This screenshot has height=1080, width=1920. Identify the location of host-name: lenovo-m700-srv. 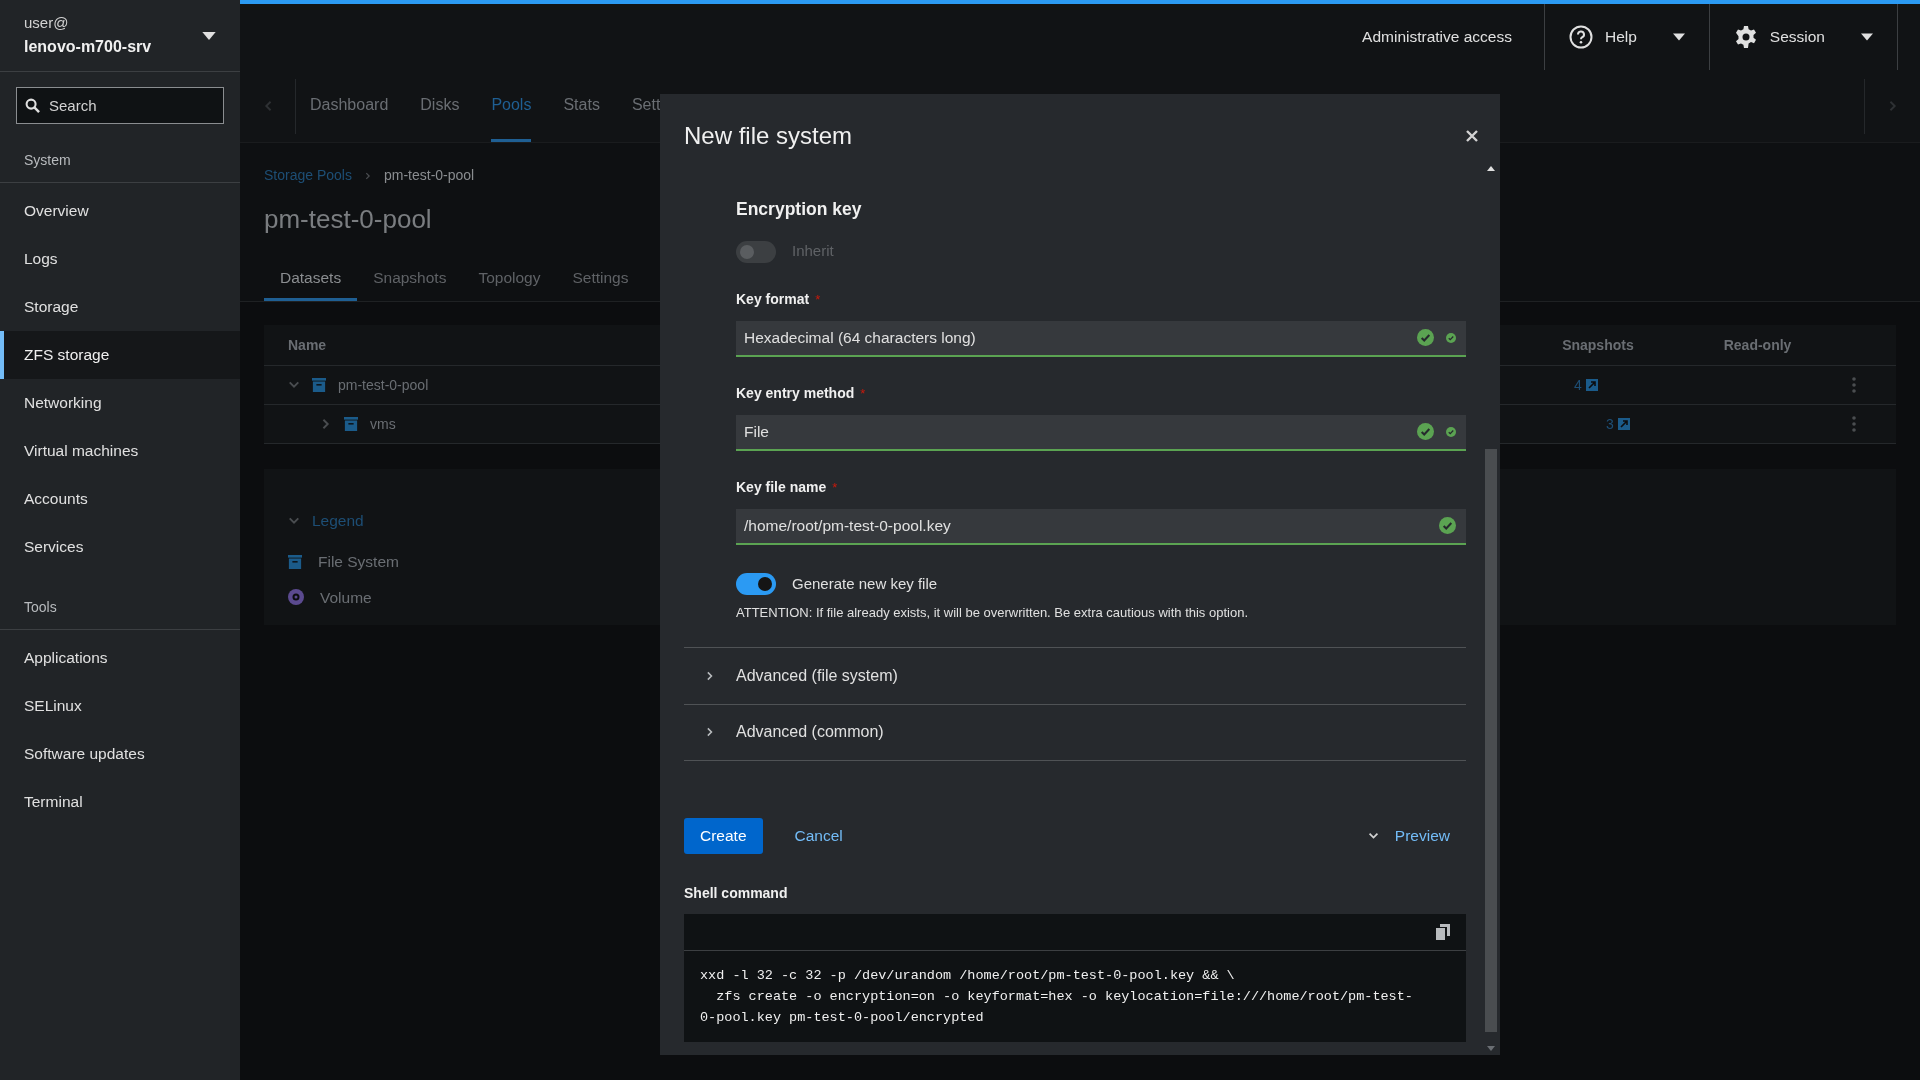
(88, 46).